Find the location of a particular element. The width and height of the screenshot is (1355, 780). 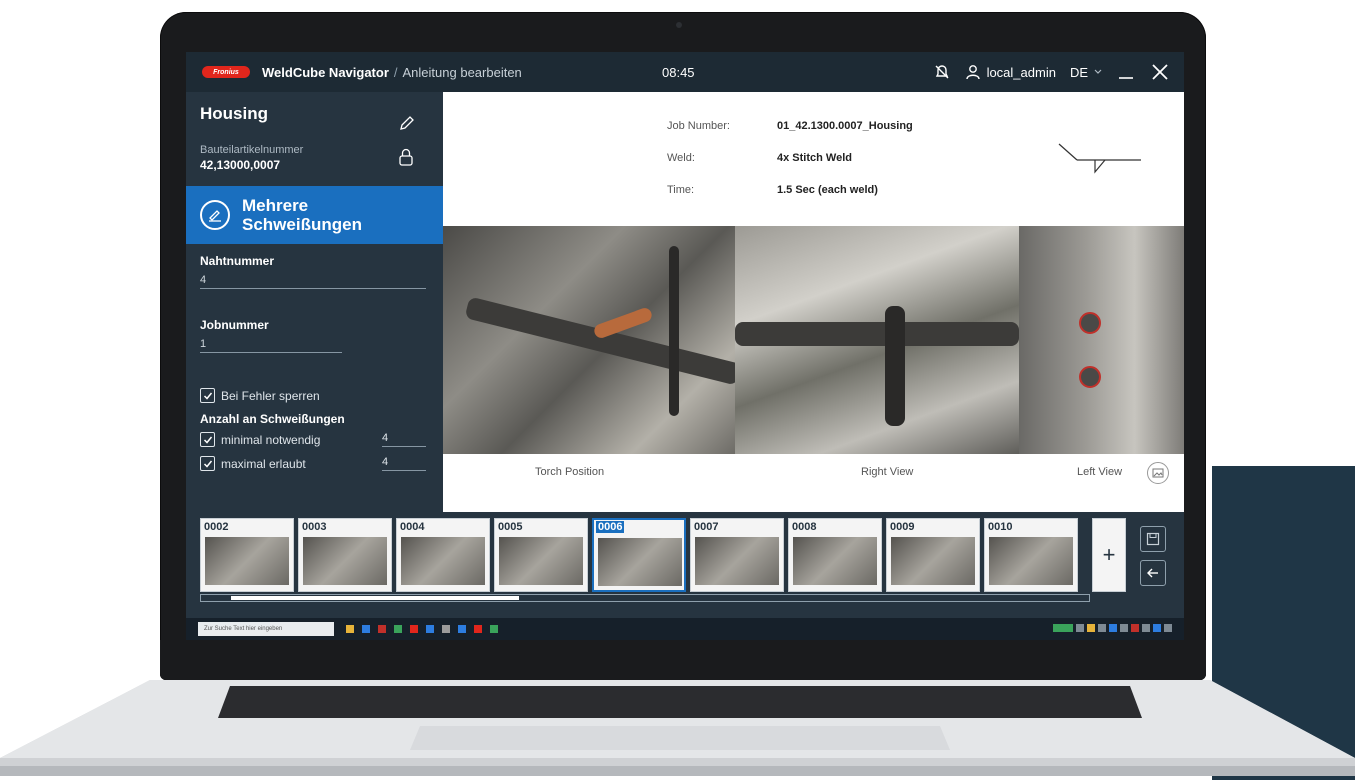

min-required-checkbox: minimal notwendig is located at coordinates (260, 439).